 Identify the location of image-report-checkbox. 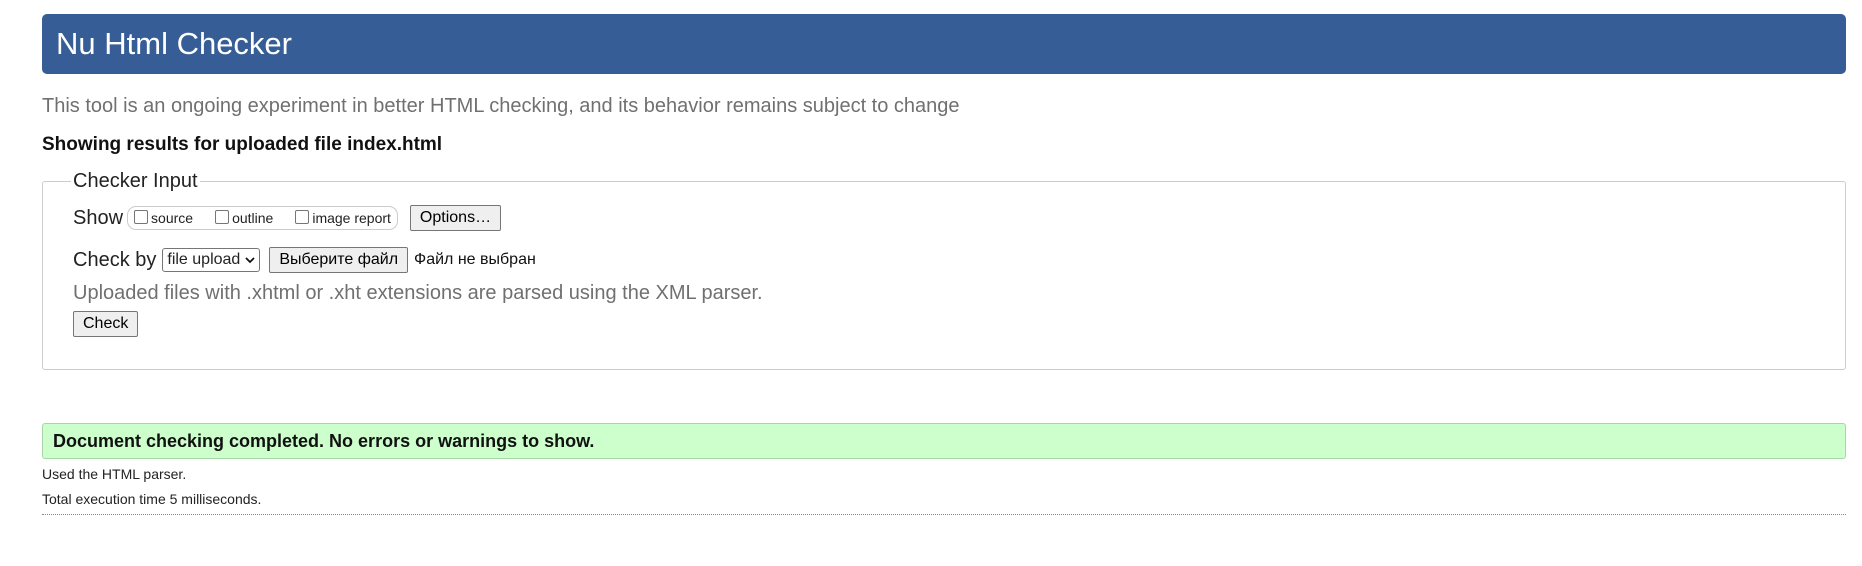
(302, 217).